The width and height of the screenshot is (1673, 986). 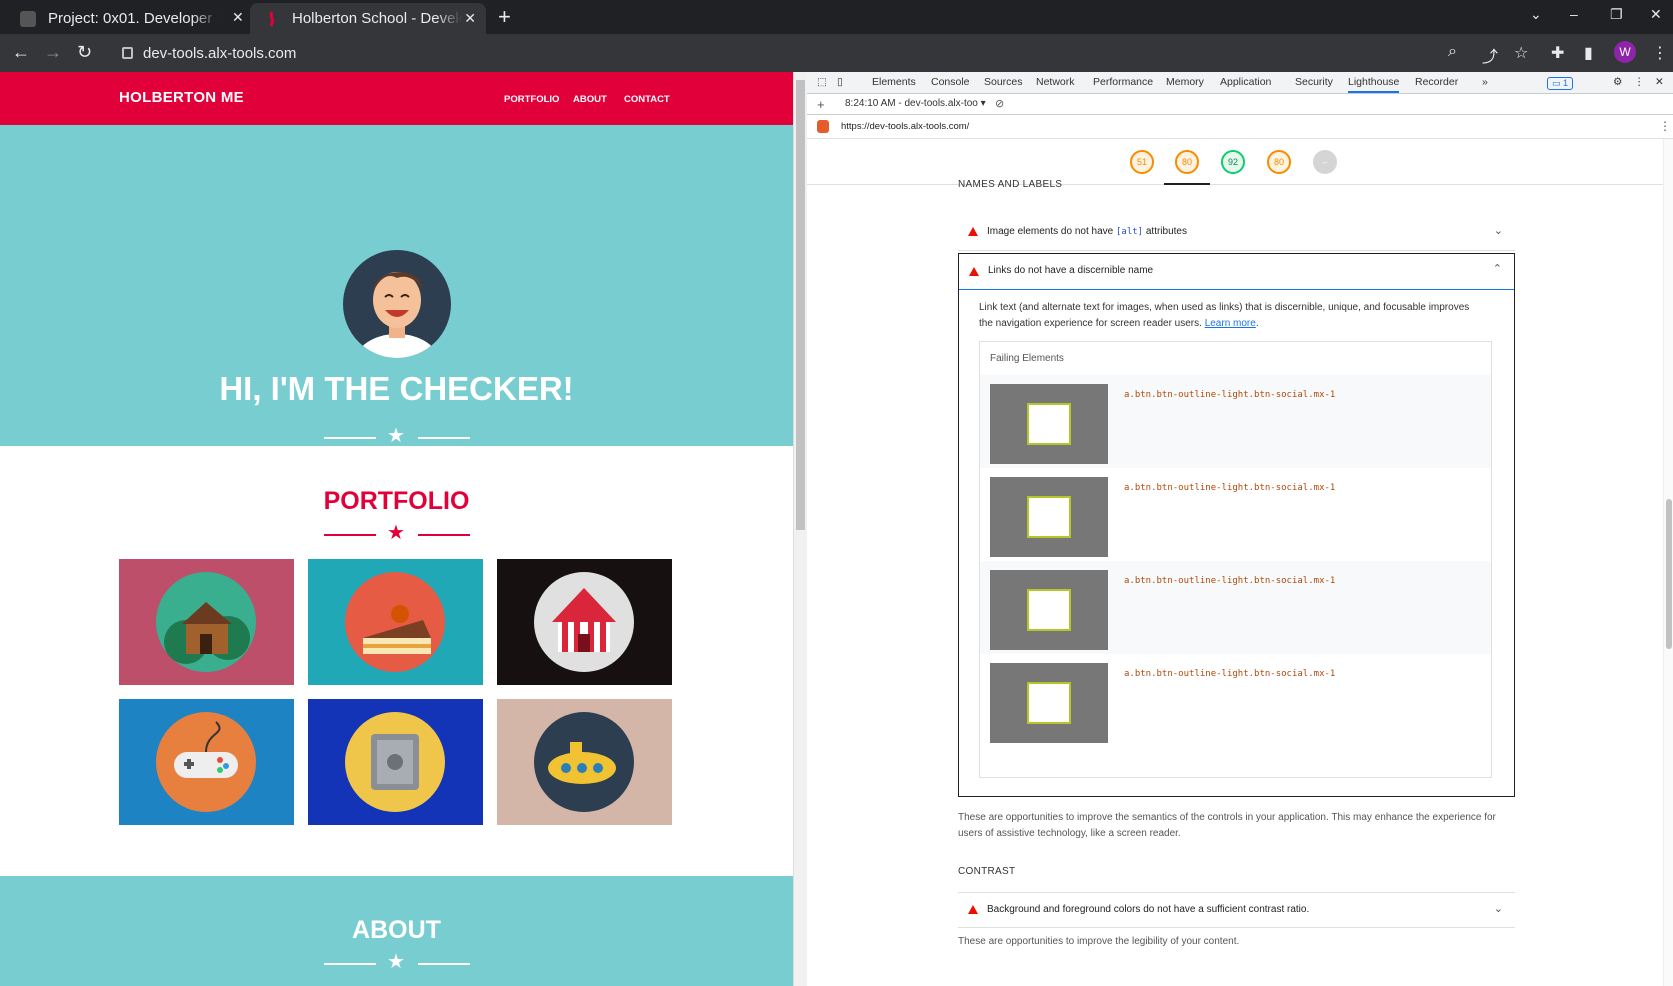 I want to click on share-icon: ⤴, so click(x=1490, y=55).